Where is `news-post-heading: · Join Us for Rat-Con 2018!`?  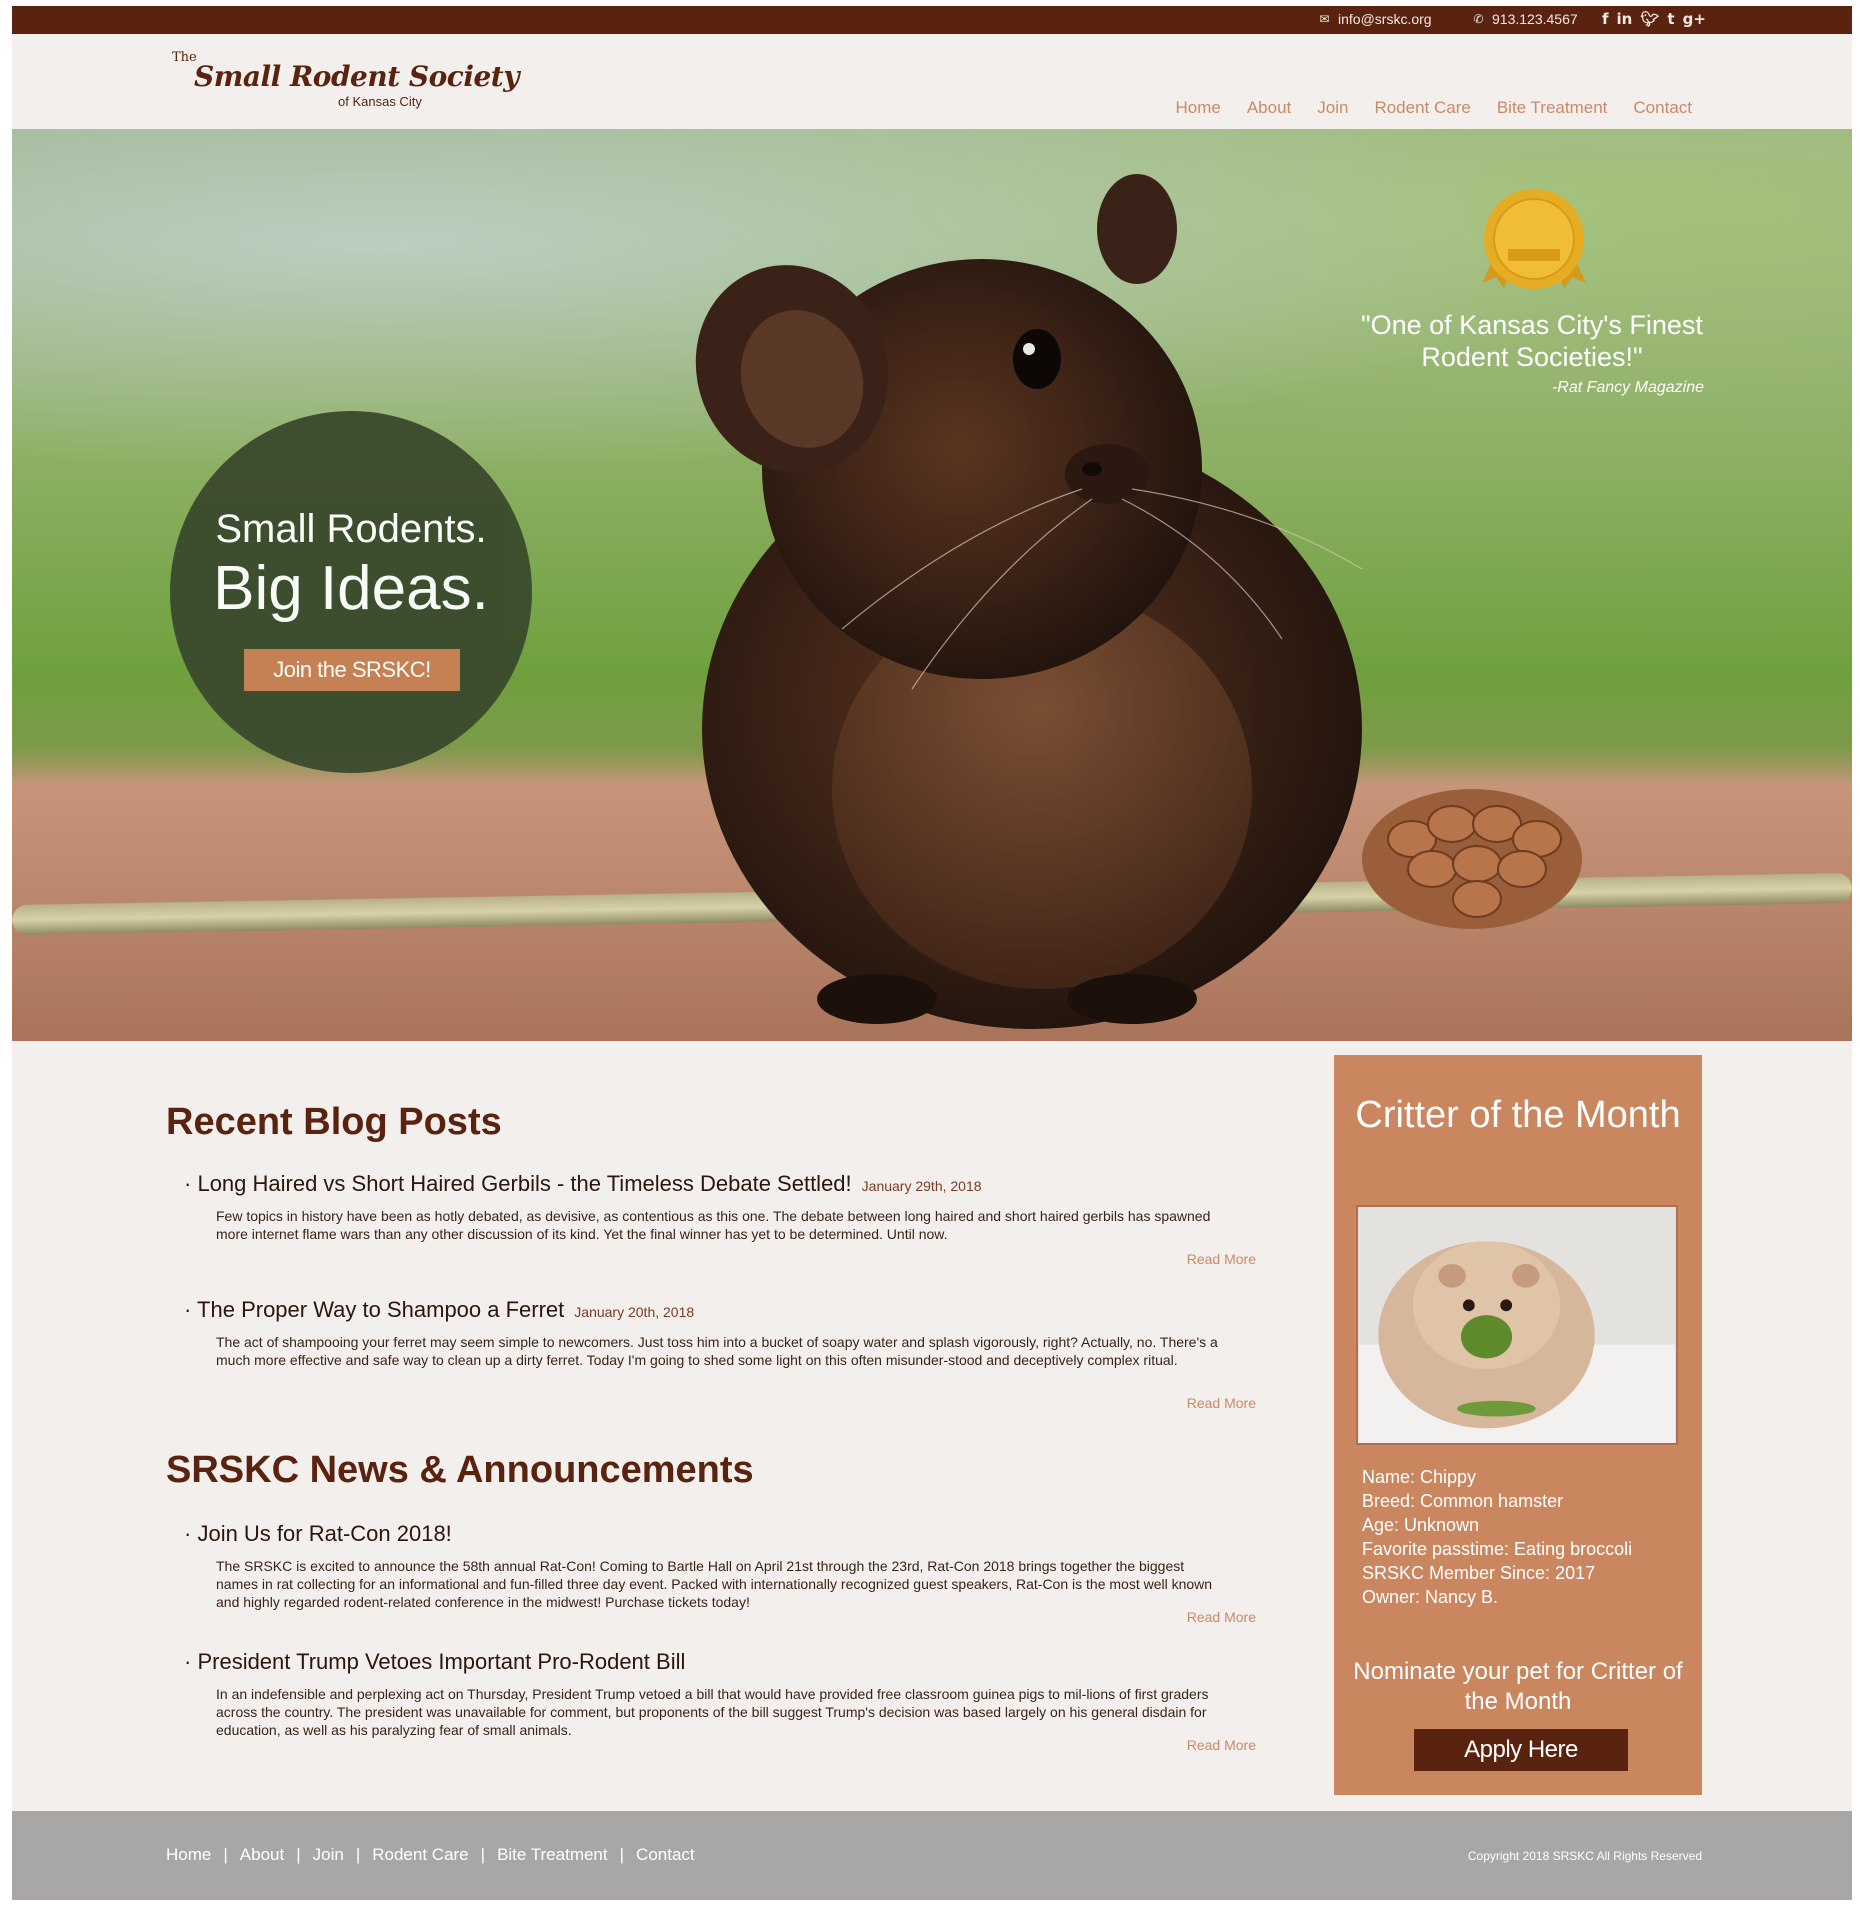
news-post-heading: · Join Us for Rat-Con 2018! is located at coordinates (720, 1534).